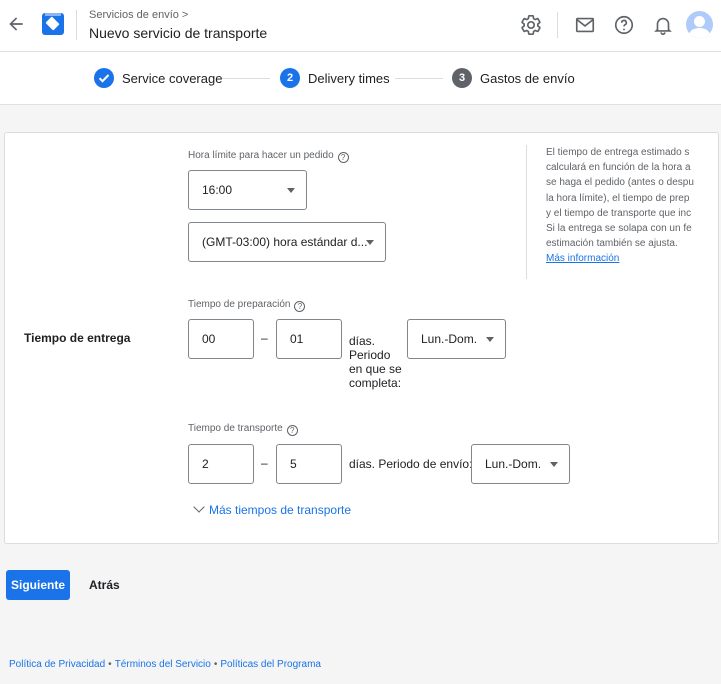 The height and width of the screenshot is (684, 721). I want to click on prep-label: Tiempo de preparación?, so click(247, 305).